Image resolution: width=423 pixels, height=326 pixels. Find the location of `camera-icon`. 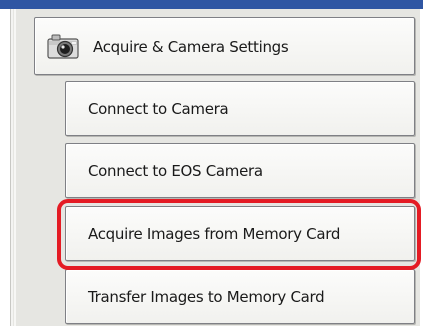

camera-icon is located at coordinates (63, 46).